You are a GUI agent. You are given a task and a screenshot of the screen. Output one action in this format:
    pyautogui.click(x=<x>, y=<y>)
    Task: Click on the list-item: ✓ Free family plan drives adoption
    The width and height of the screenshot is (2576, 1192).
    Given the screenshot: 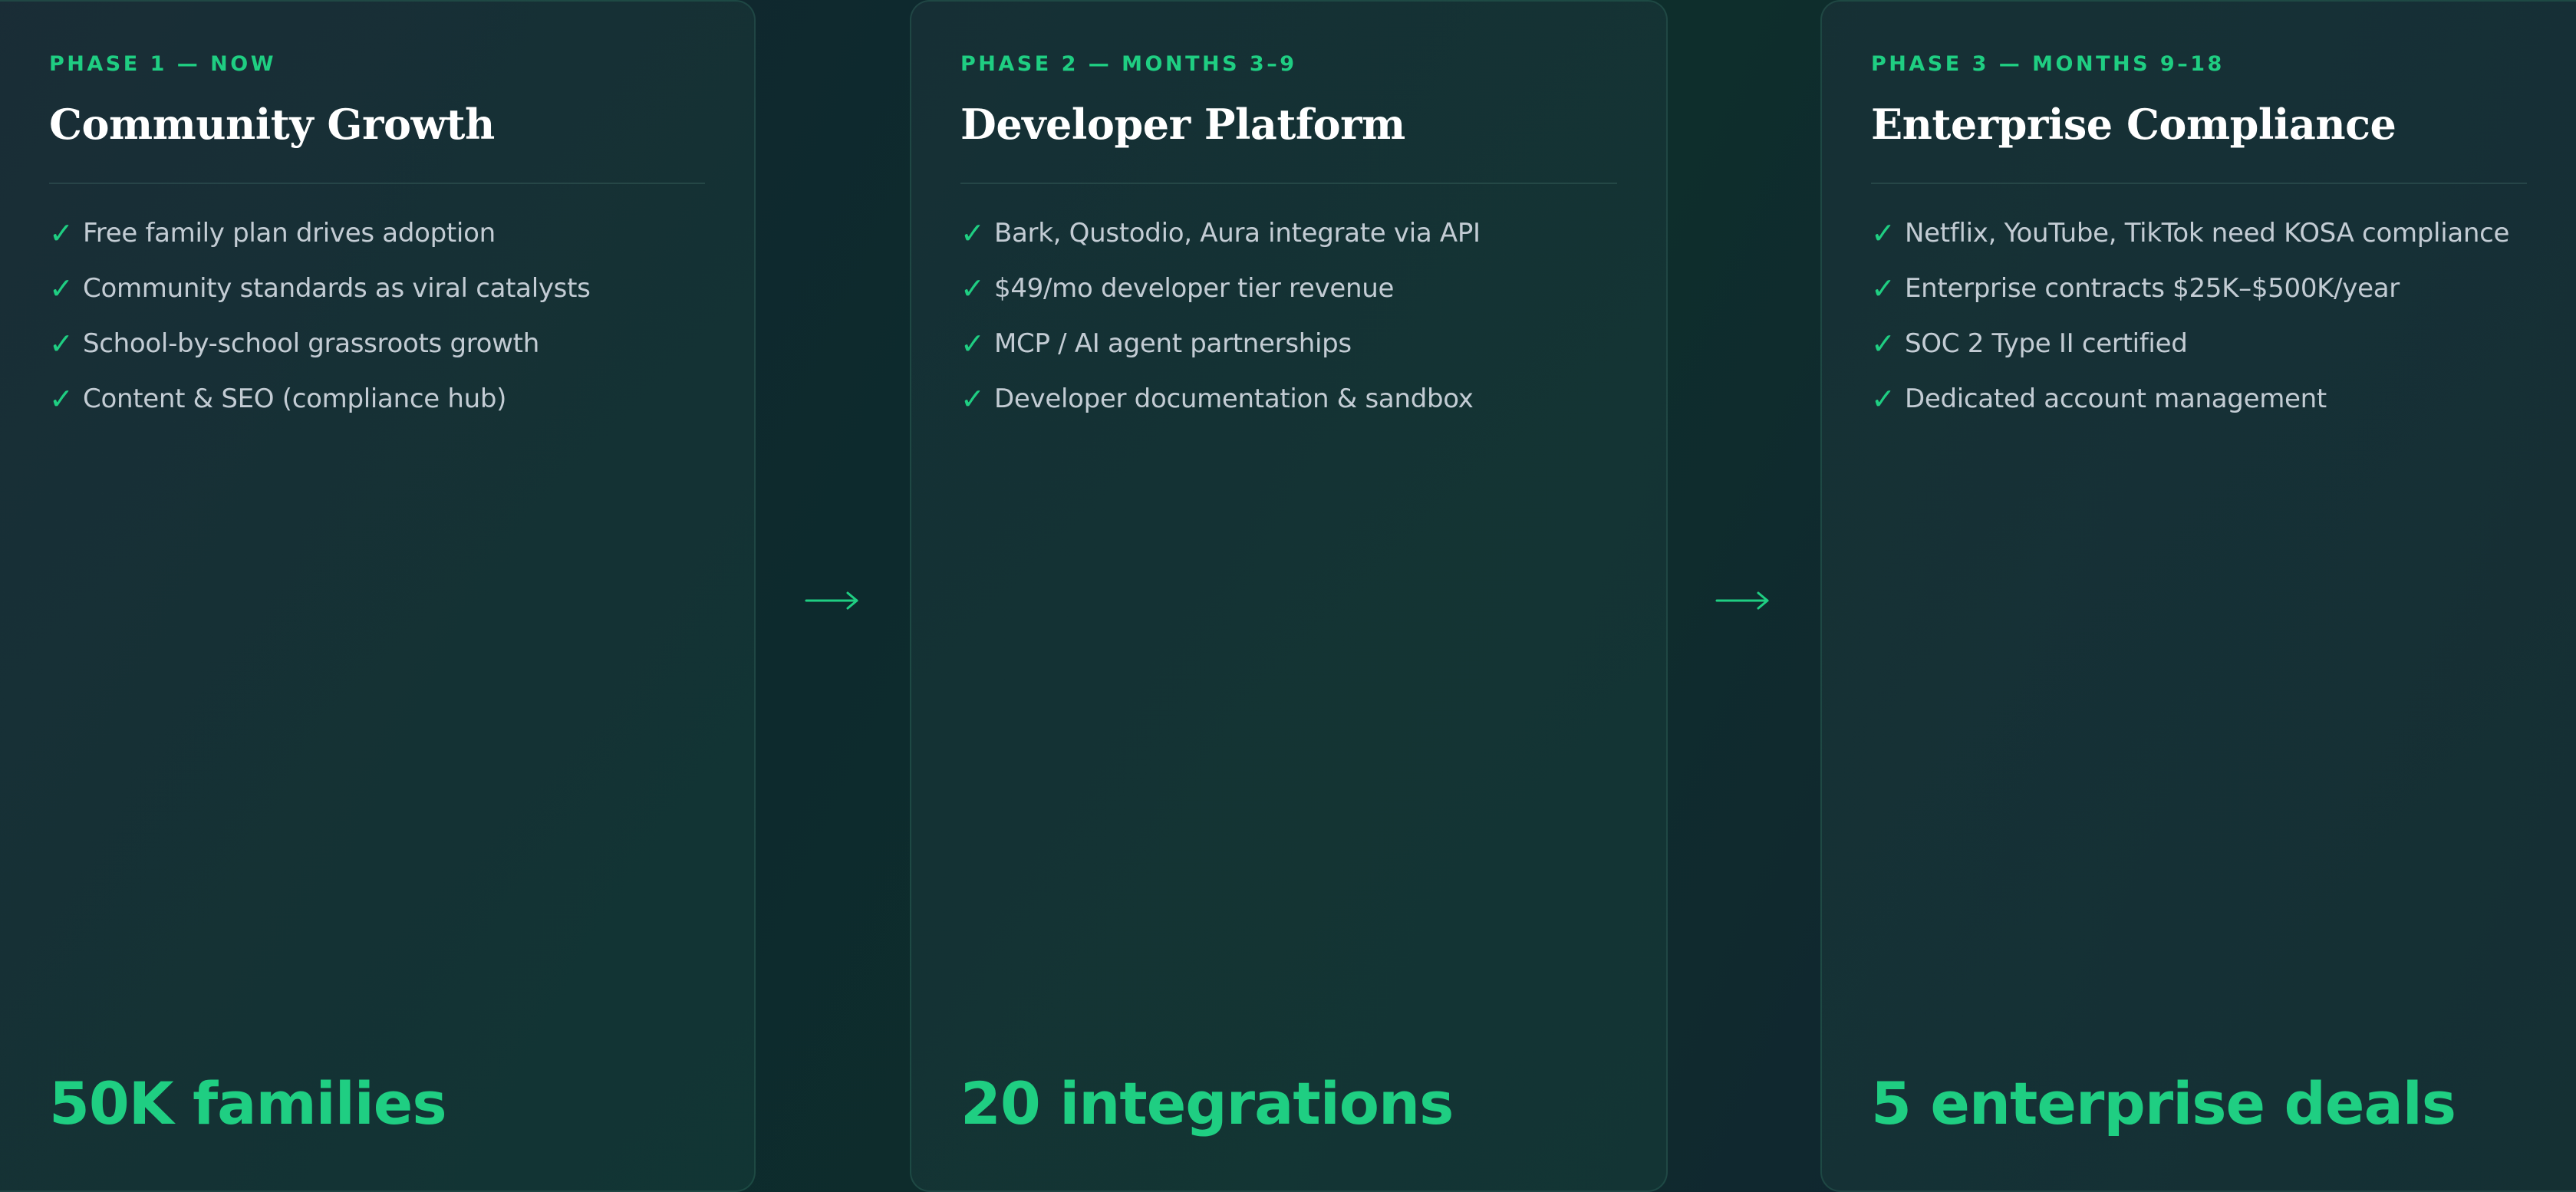 What is the action you would take?
    pyautogui.click(x=320, y=233)
    